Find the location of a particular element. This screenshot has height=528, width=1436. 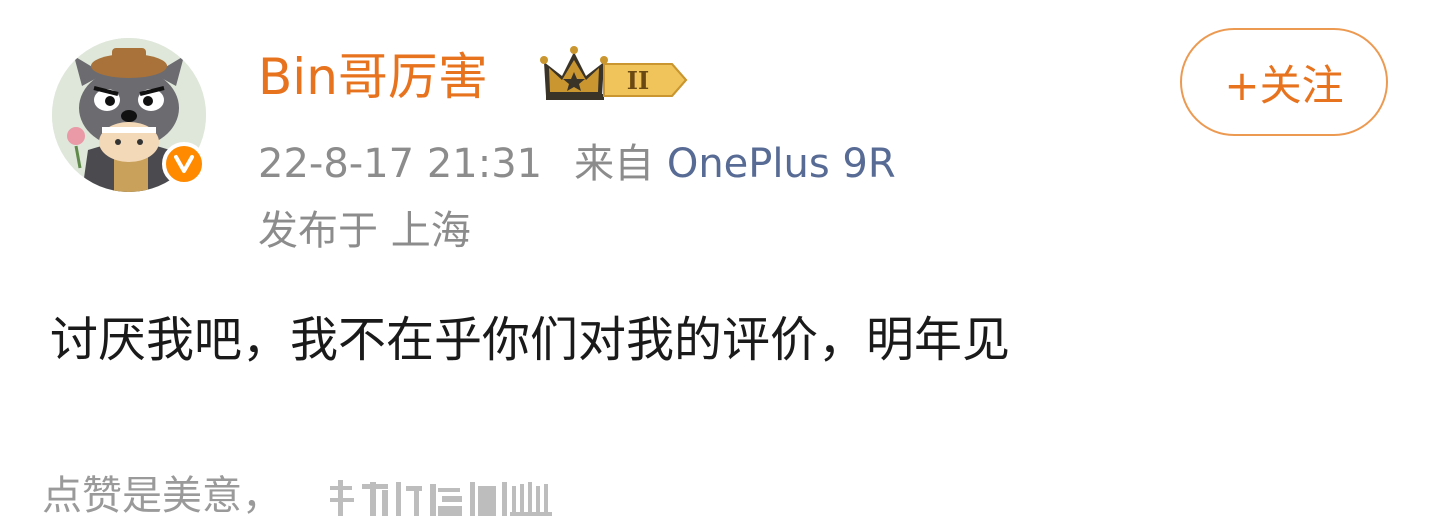

scribble-watermark-icon is located at coordinates (441, 498).